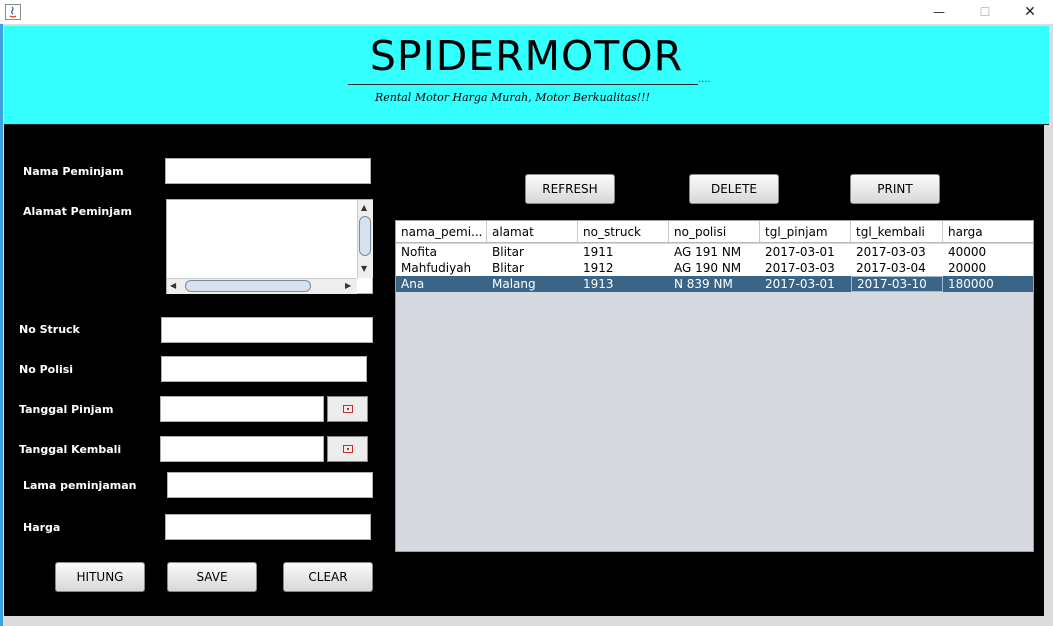 This screenshot has width=1053, height=626. What do you see at coordinates (268, 171) in the screenshot?
I see `nama-field` at bounding box center [268, 171].